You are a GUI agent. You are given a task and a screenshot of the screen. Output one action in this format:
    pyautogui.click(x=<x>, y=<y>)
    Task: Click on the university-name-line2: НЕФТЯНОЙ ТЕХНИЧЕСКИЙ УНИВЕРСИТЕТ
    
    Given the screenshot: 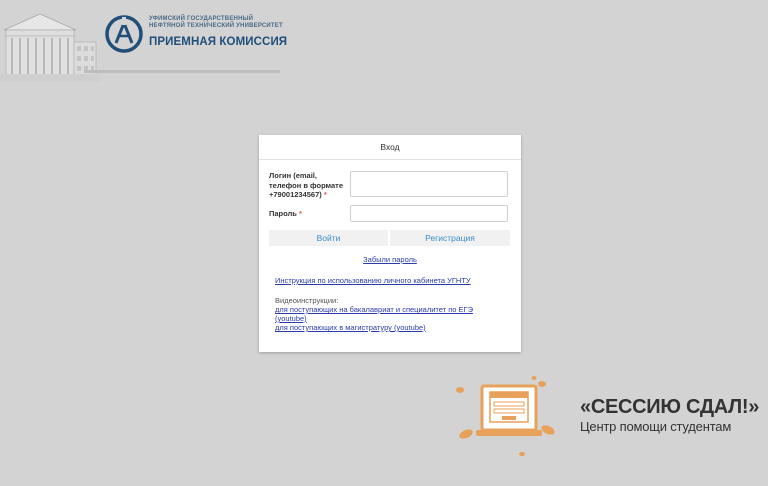 What is the action you would take?
    pyautogui.click(x=216, y=26)
    